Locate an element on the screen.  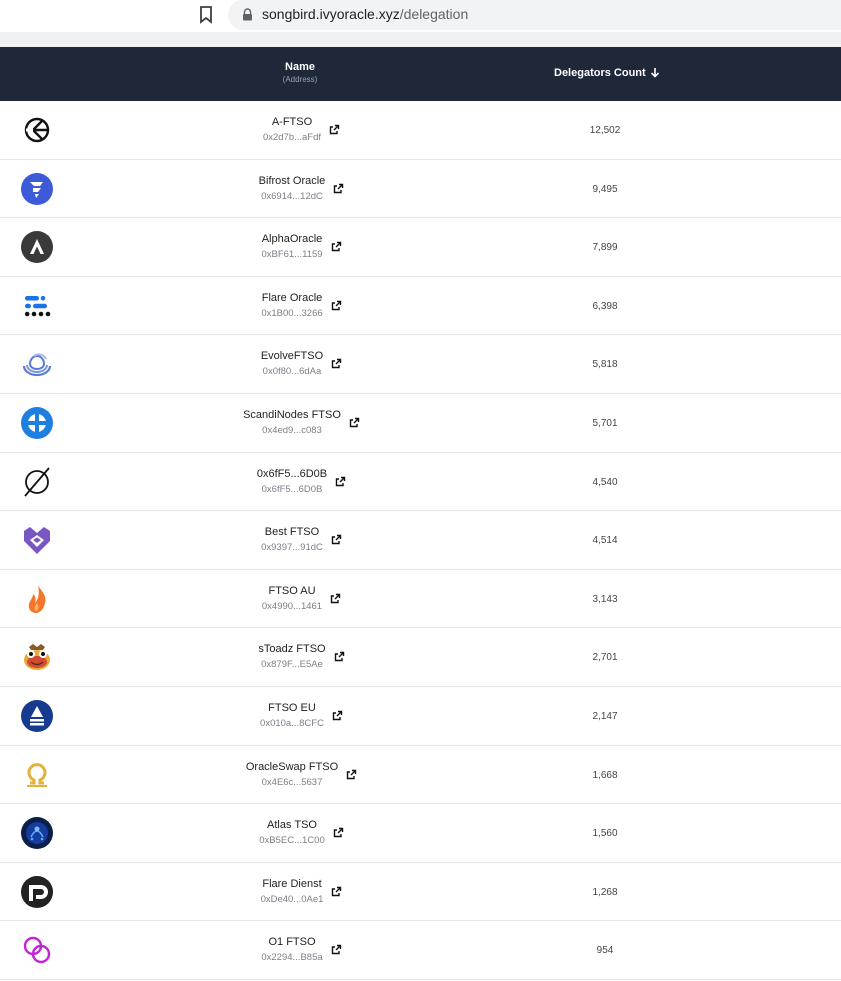
provider-name-cell: AlphaOracle 0xBF61...1159 is located at coordinates (292, 246).